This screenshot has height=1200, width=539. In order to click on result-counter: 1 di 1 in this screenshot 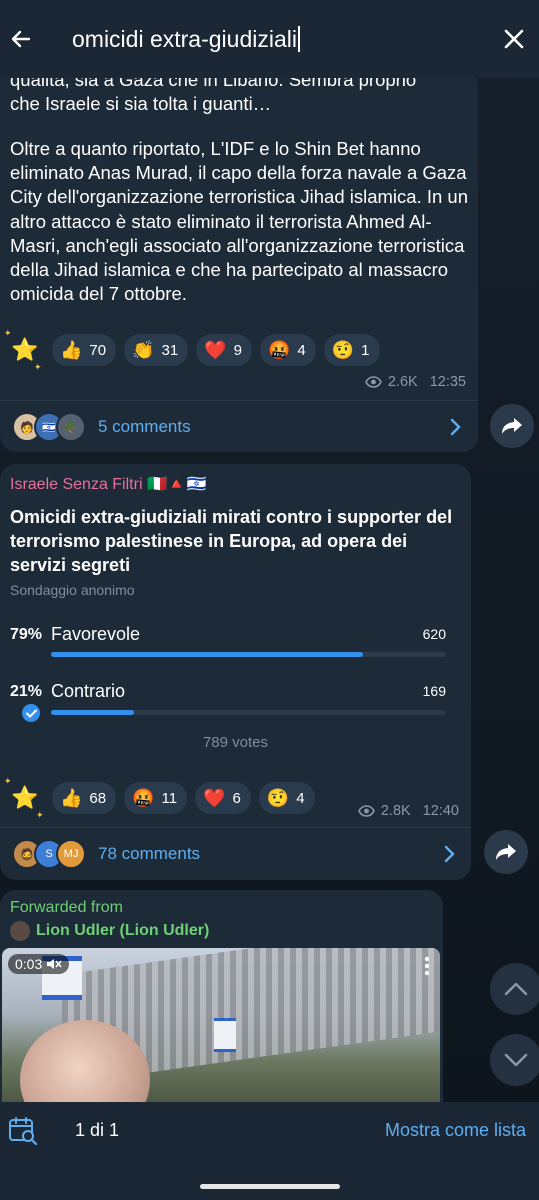, I will do `click(97, 1130)`.